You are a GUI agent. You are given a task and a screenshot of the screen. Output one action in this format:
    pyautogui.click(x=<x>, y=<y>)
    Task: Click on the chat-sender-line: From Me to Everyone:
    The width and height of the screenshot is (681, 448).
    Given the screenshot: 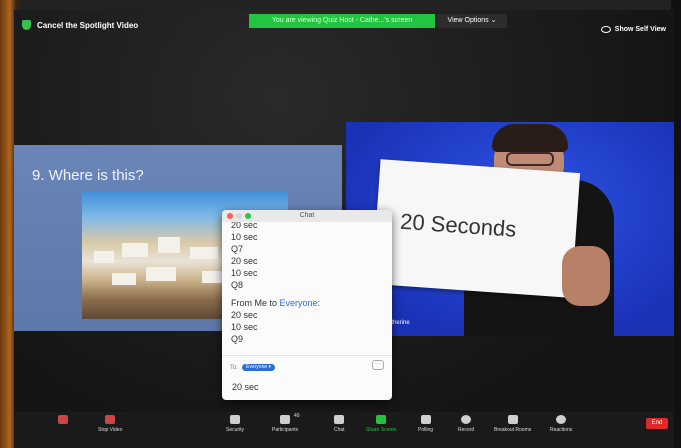 What is the action you would take?
    pyautogui.click(x=307, y=303)
    